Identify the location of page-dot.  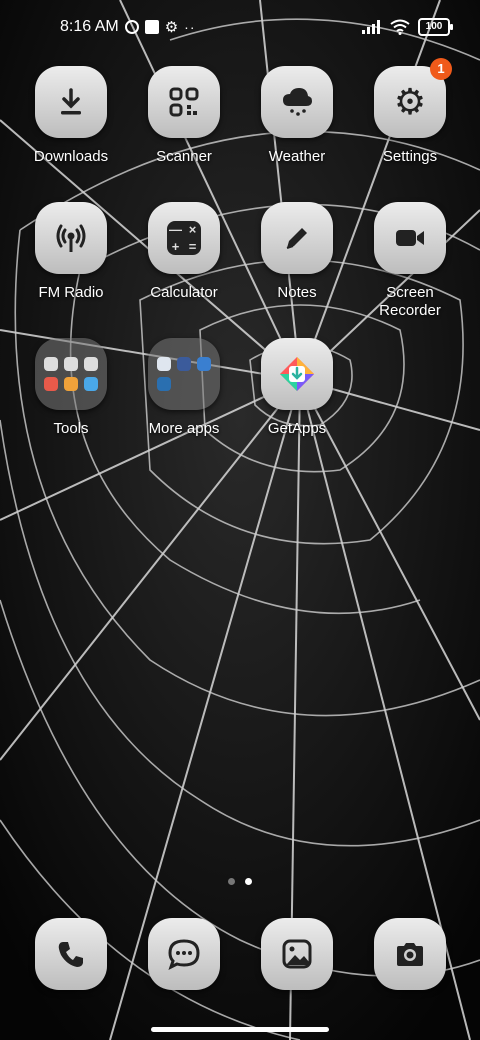
(231, 881).